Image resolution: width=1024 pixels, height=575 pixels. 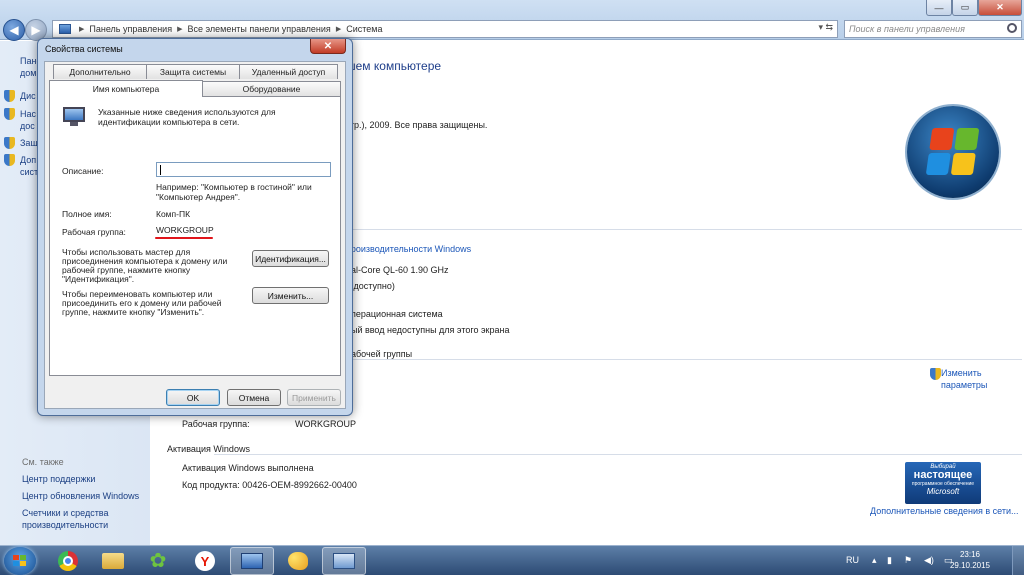 What do you see at coordinates (1012, 28) in the screenshot?
I see `search-icon` at bounding box center [1012, 28].